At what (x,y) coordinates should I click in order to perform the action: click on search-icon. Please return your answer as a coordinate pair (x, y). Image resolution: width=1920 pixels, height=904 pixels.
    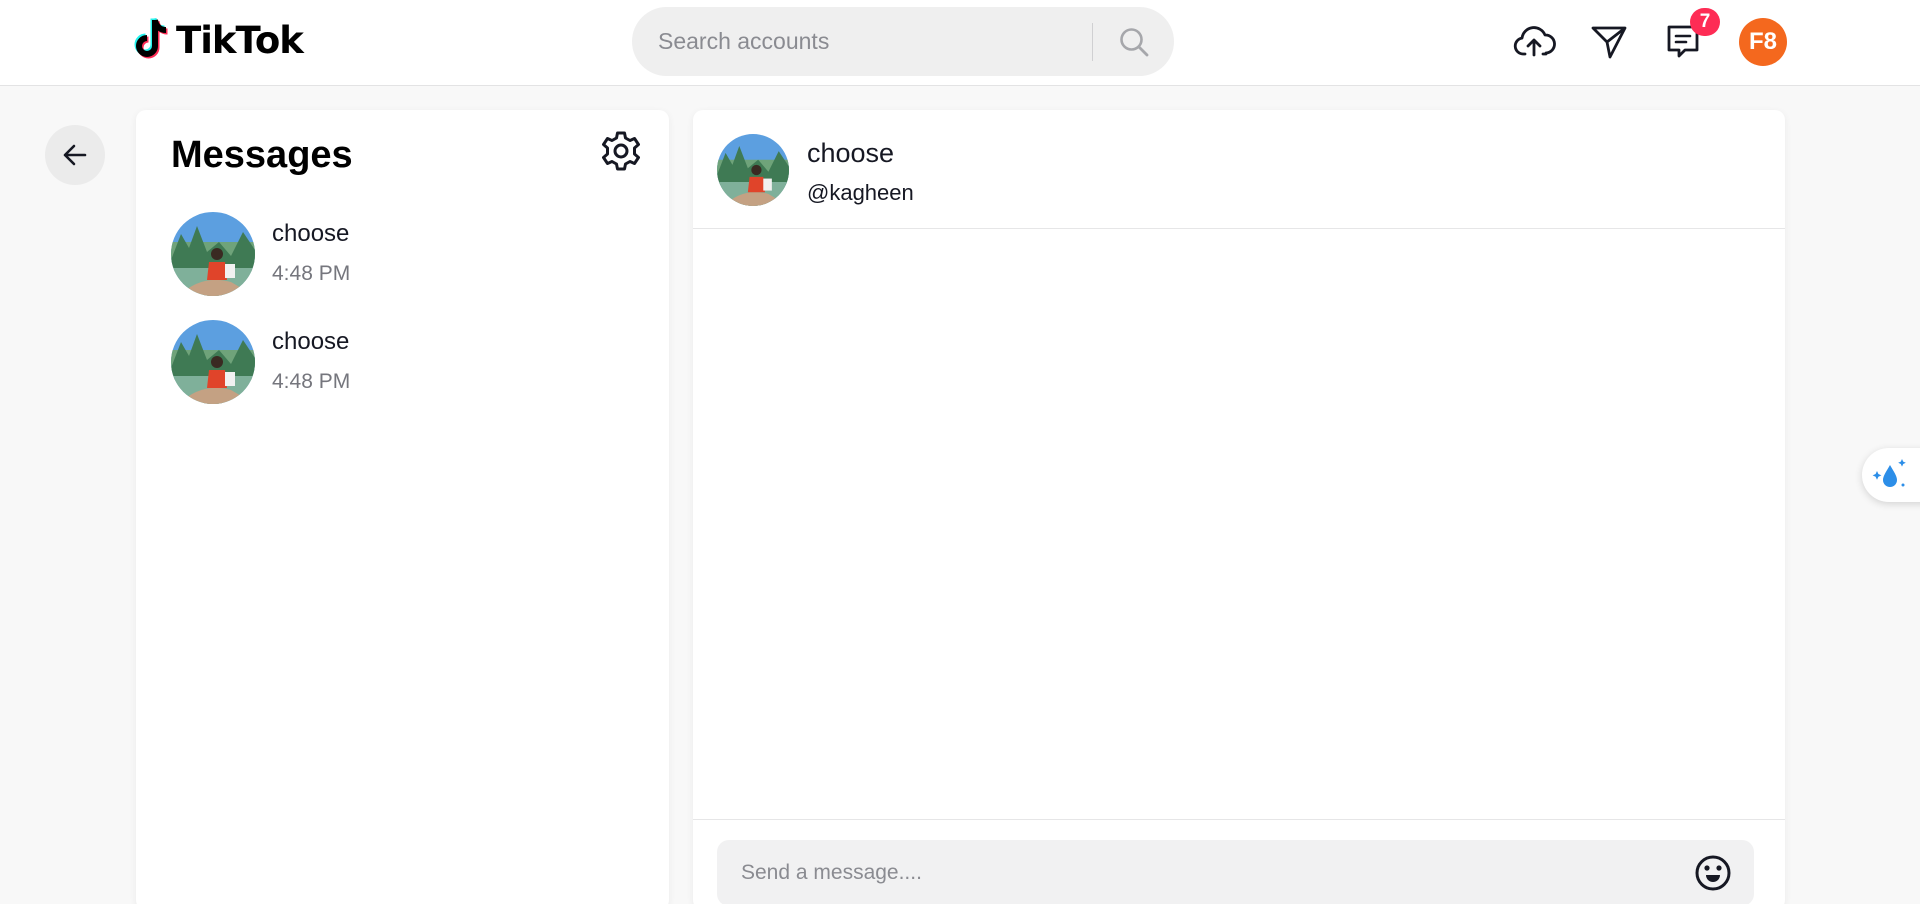
    Looking at the image, I should click on (1134, 42).